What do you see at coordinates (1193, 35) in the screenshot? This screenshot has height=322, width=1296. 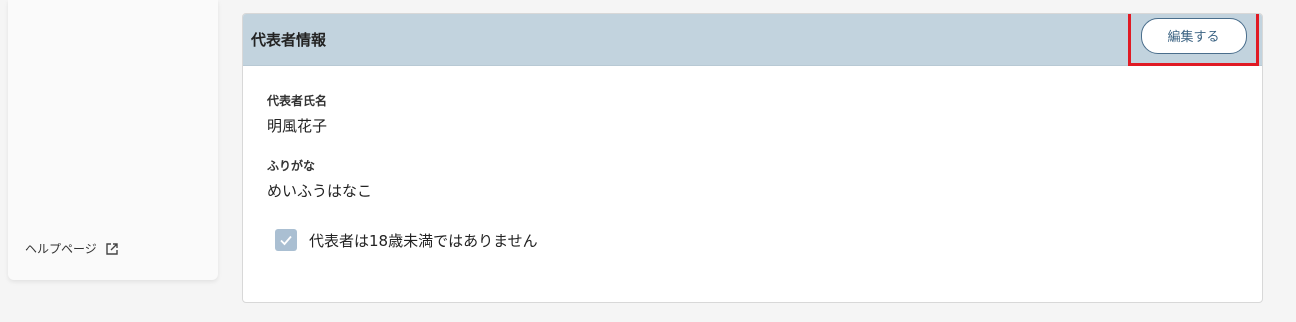 I see `edit-button: 編集する` at bounding box center [1193, 35].